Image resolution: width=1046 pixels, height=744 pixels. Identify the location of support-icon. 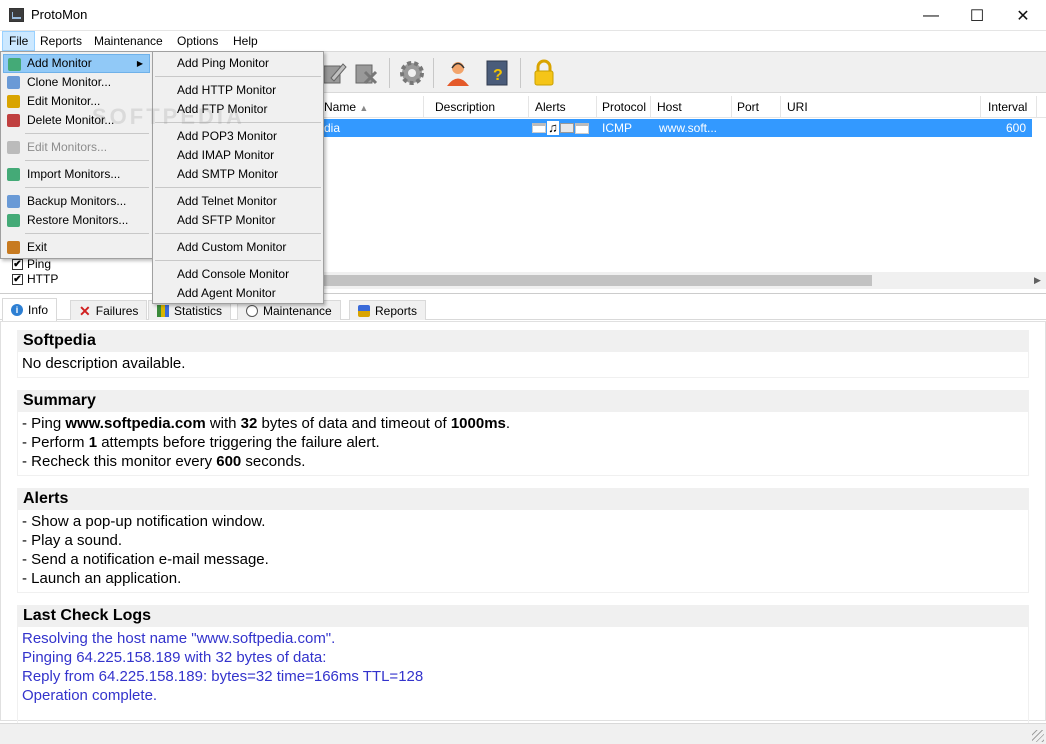
(458, 73).